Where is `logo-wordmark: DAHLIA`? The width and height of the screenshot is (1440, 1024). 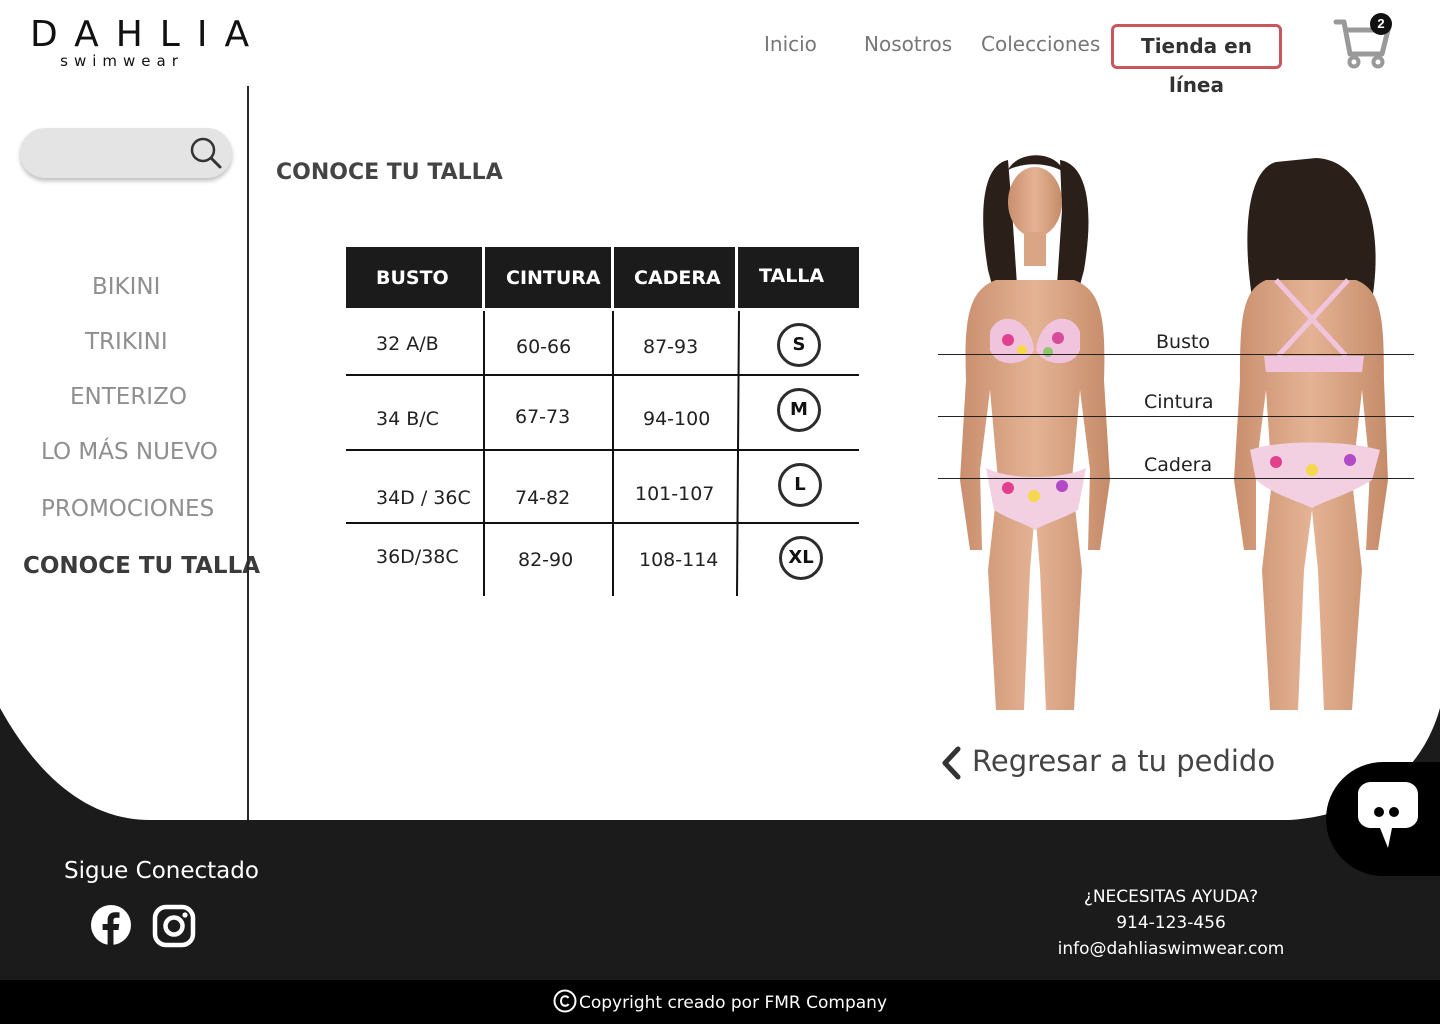
logo-wordmark: DAHLIA is located at coordinates (148, 34).